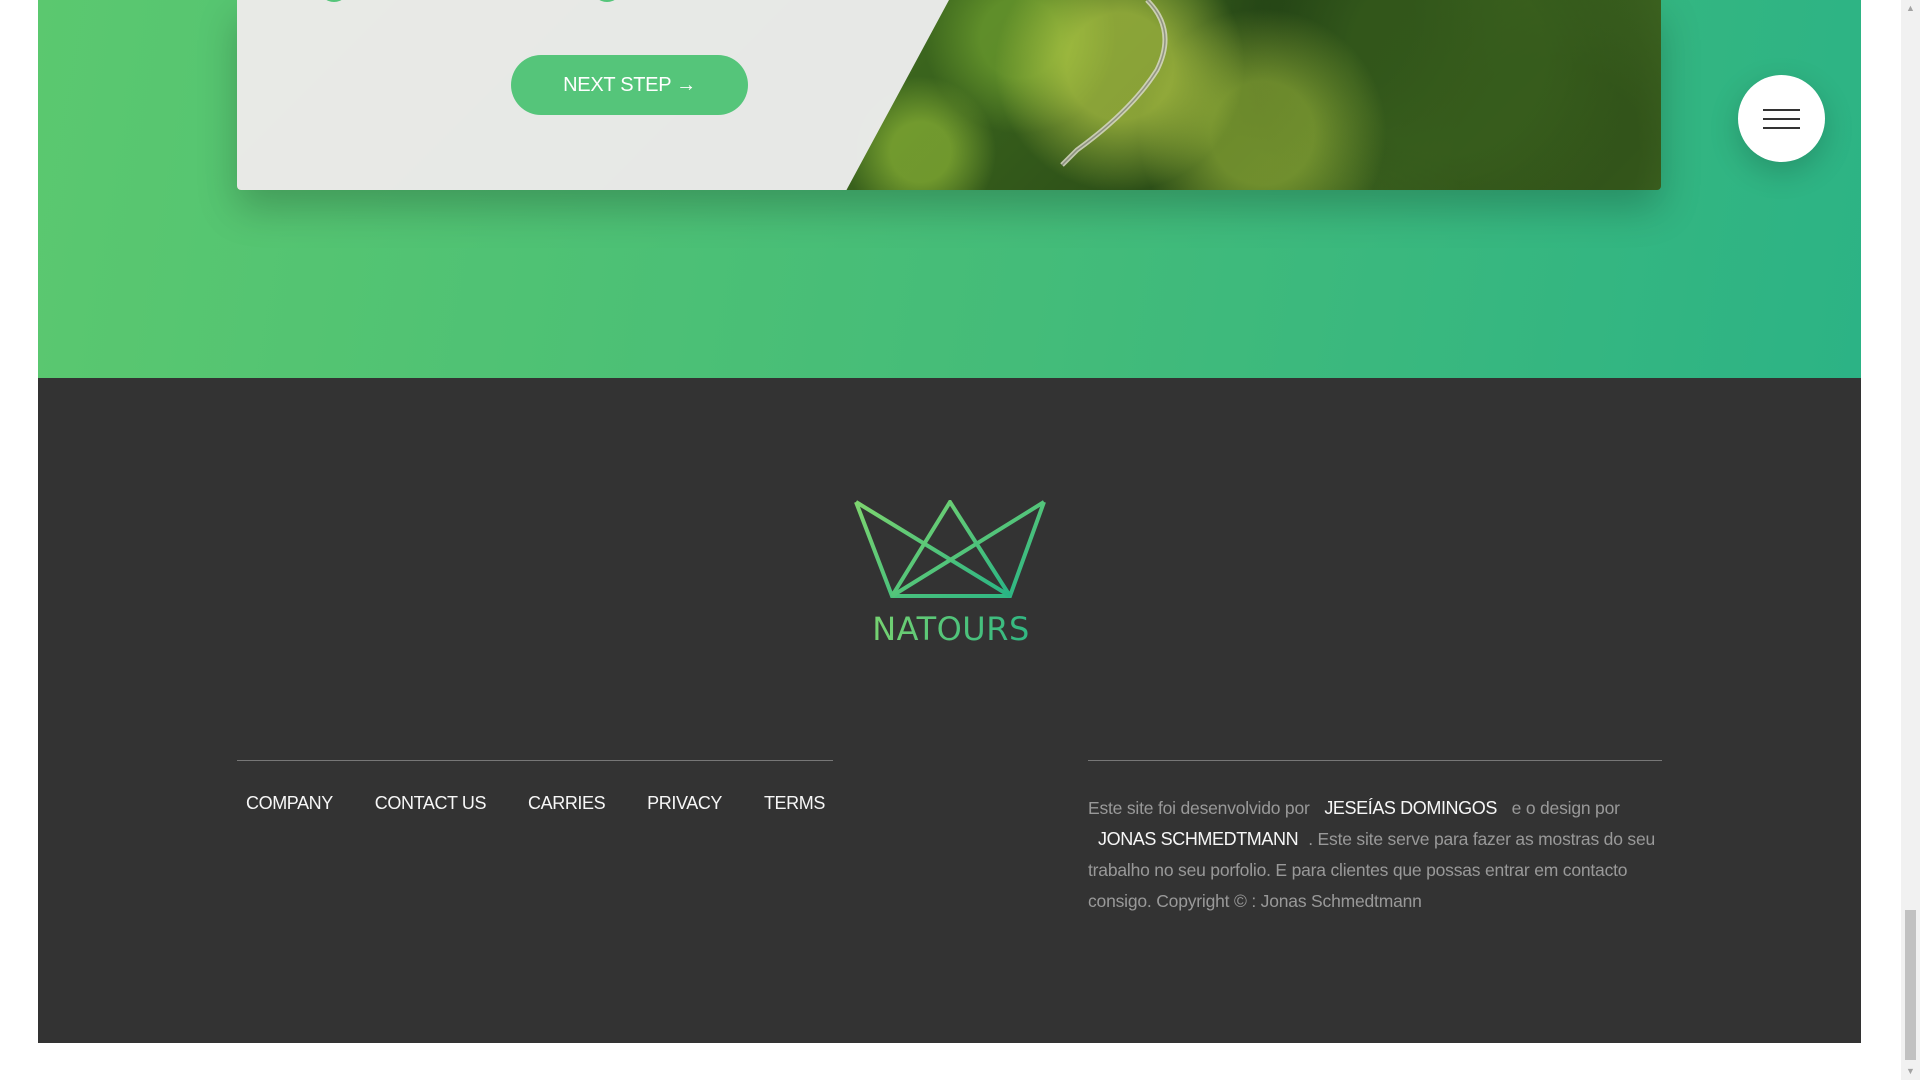 This screenshot has width=1920, height=1080. Describe the element at coordinates (951, 629) in the screenshot. I see `logo-wordmark: NATOURS` at that location.